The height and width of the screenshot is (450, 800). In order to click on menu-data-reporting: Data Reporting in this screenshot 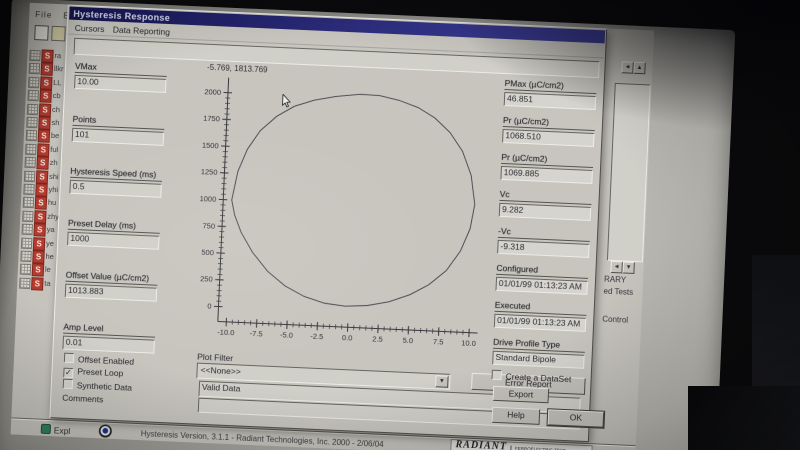, I will do `click(142, 30)`.